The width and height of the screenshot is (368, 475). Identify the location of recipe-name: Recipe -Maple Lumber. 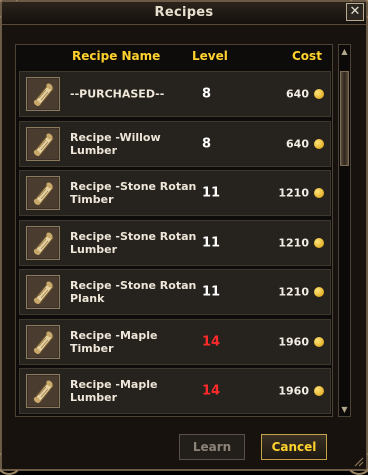
(114, 391).